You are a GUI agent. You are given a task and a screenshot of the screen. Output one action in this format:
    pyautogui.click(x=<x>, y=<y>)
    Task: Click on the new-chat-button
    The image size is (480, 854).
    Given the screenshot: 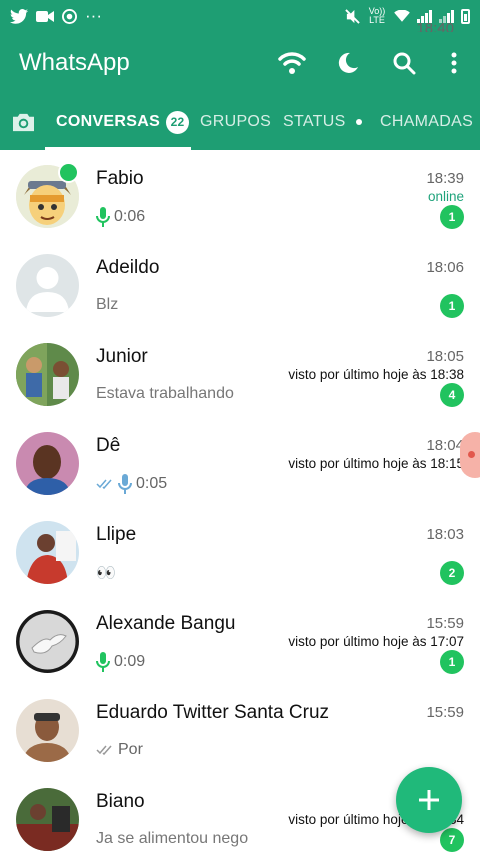 What is the action you would take?
    pyautogui.click(x=429, y=800)
    